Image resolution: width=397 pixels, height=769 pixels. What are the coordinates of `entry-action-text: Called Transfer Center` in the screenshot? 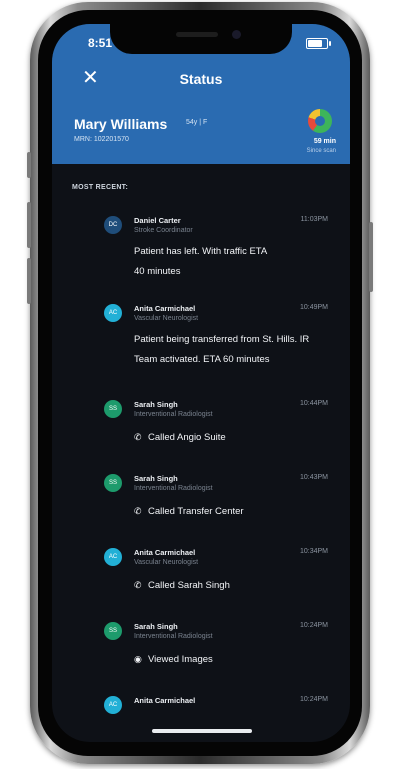 It's located at (196, 511).